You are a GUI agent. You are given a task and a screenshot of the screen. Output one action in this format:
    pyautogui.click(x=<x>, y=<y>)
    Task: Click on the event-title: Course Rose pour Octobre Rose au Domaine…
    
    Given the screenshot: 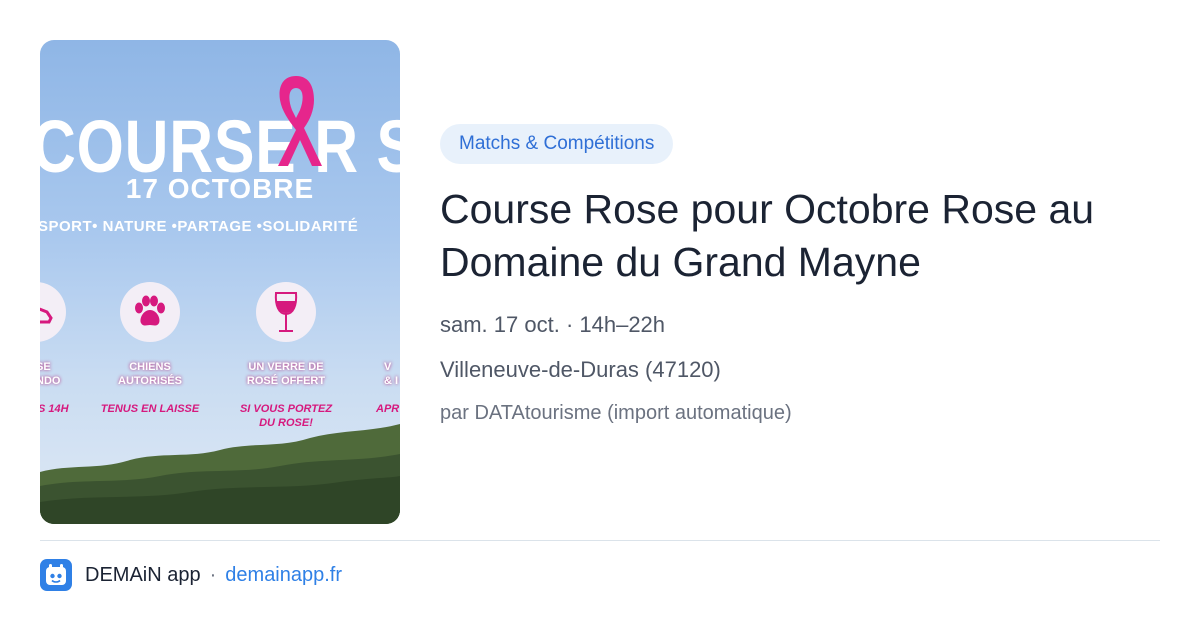 What is the action you would take?
    pyautogui.click(x=805, y=236)
    